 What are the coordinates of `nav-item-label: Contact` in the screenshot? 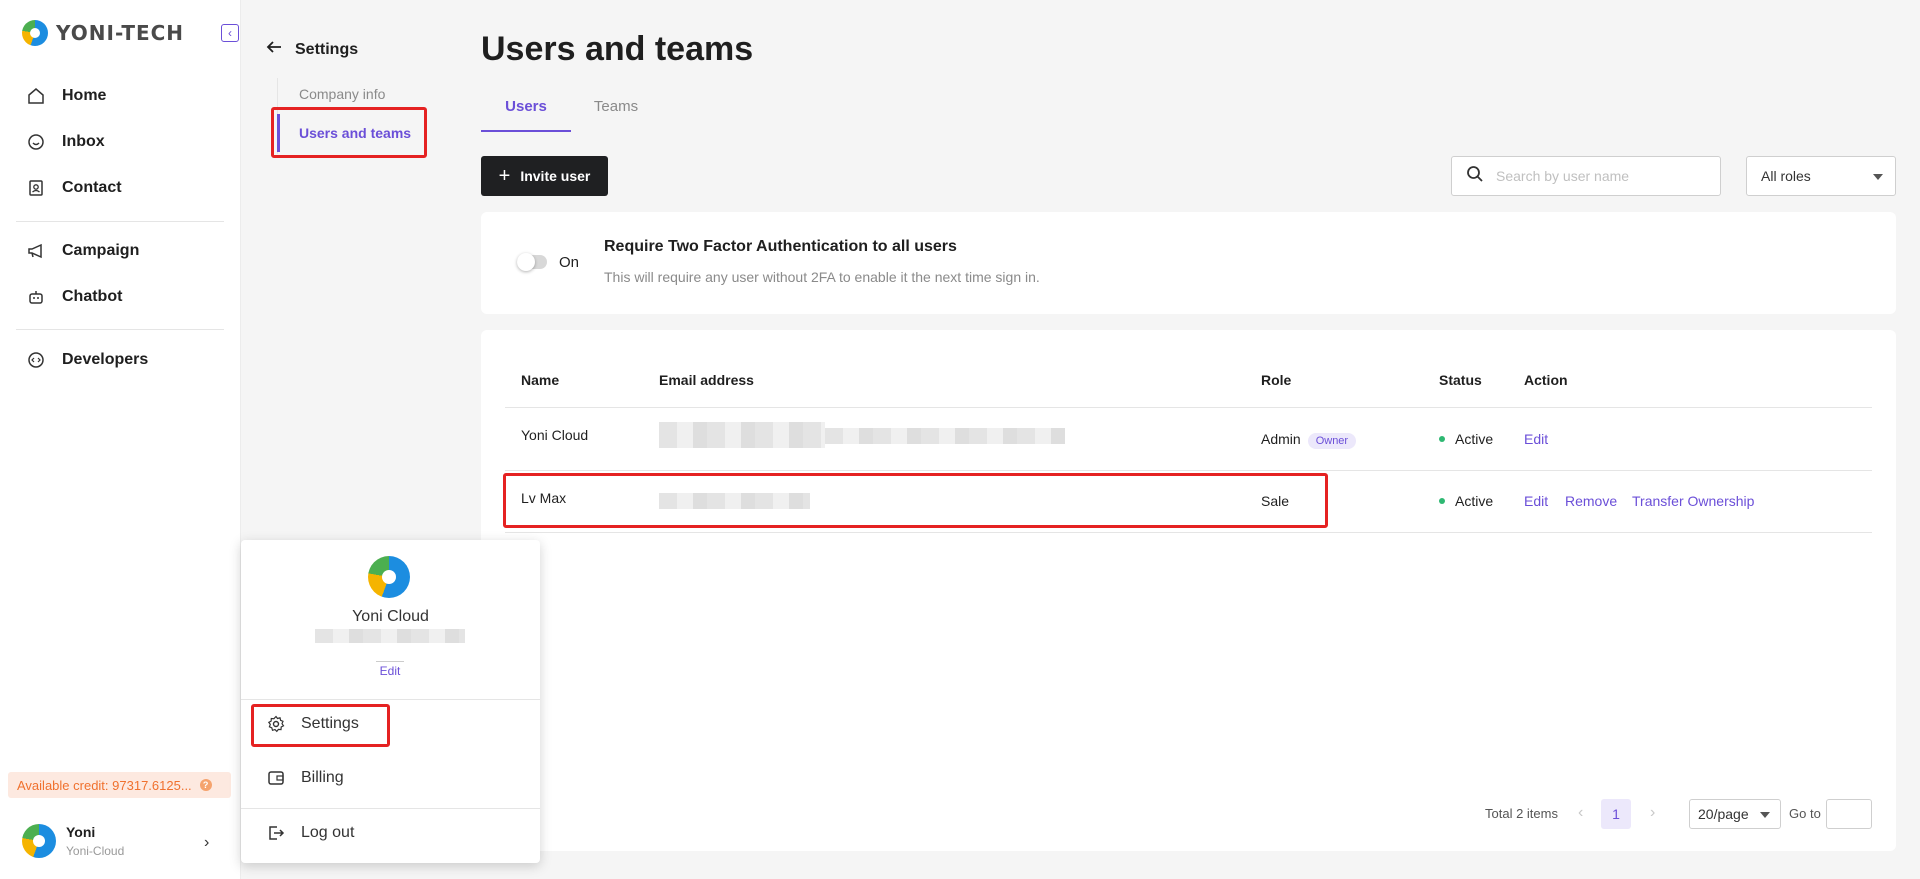 It's located at (92, 187).